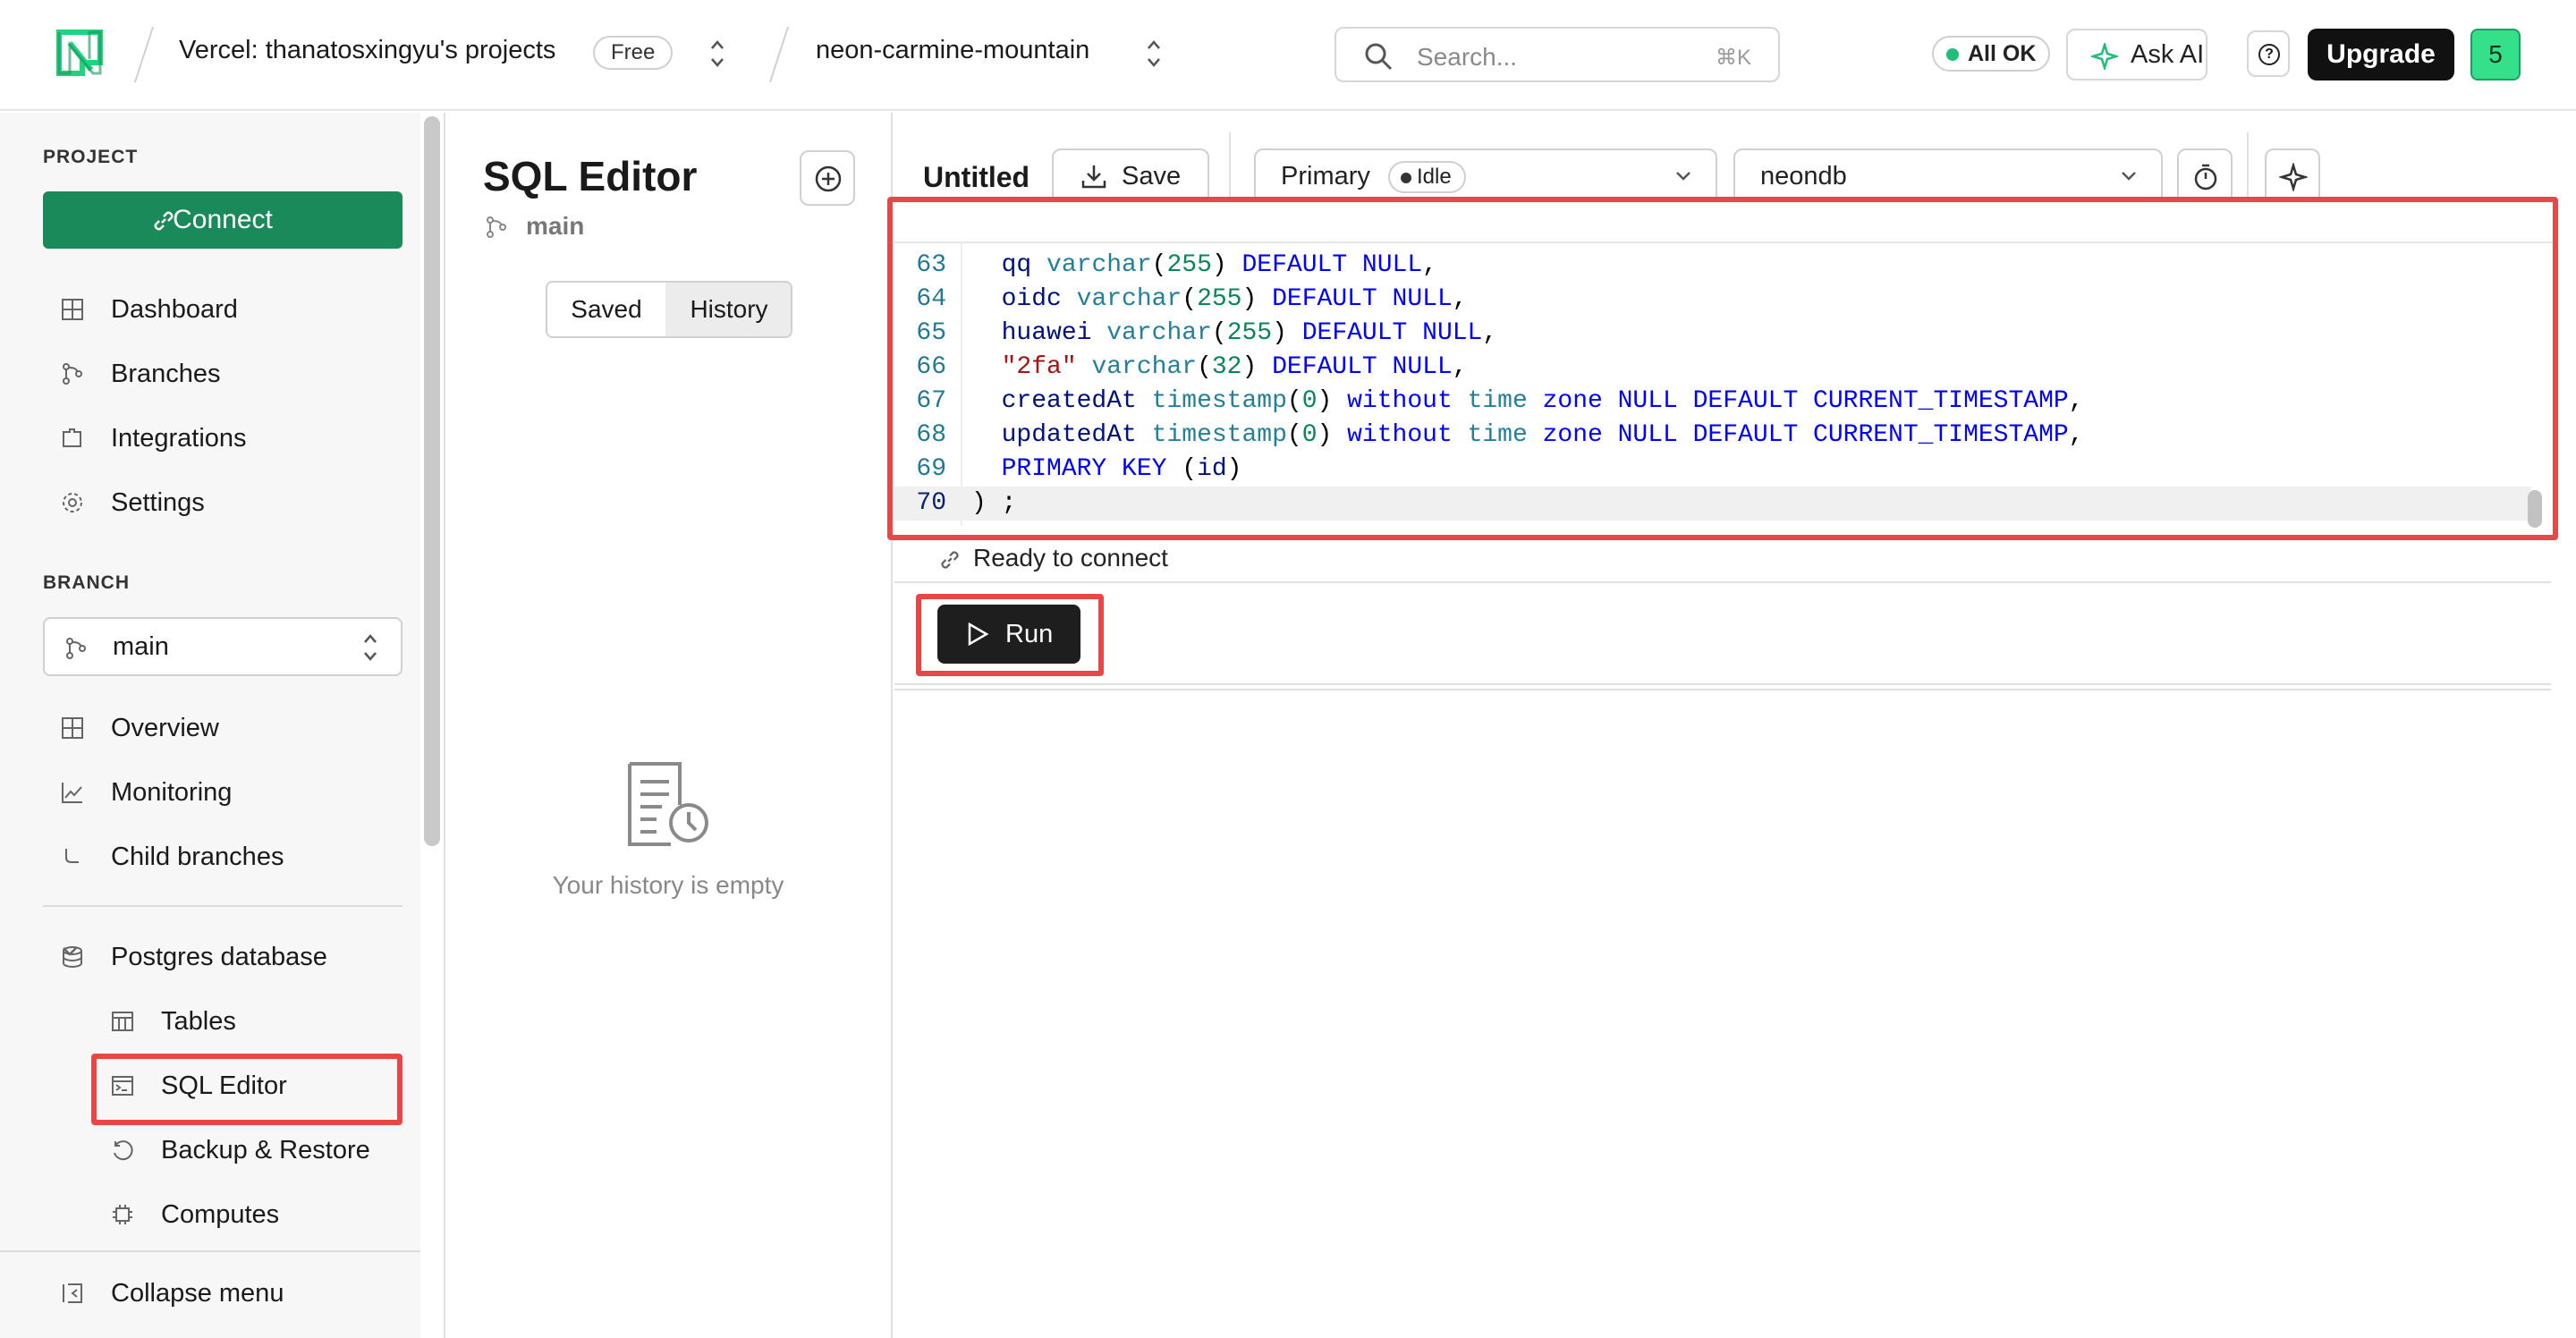 The height and width of the screenshot is (1338, 2576). I want to click on branch-selector: main, so click(222, 646).